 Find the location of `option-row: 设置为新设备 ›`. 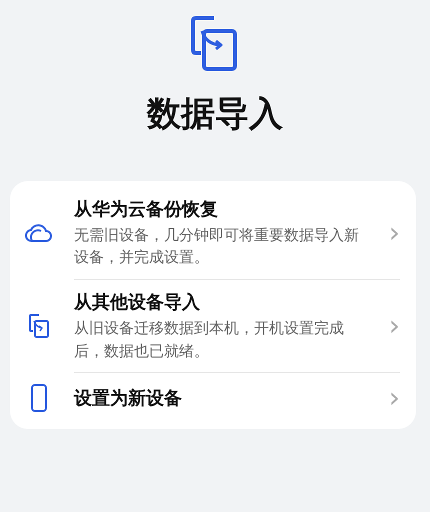

option-row: 设置为新设备 › is located at coordinates (213, 398).